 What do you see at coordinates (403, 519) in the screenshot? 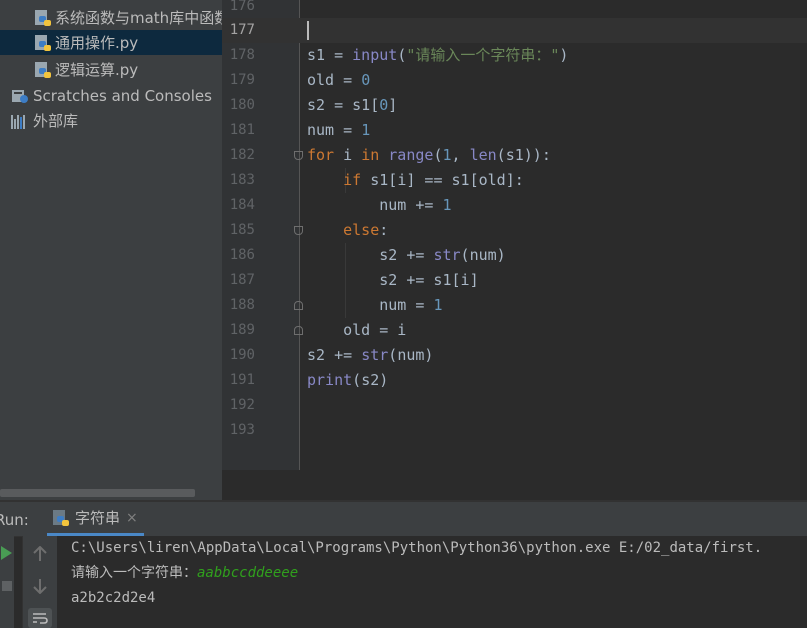
I see `run-panel-header: Run: 字符串 ×` at bounding box center [403, 519].